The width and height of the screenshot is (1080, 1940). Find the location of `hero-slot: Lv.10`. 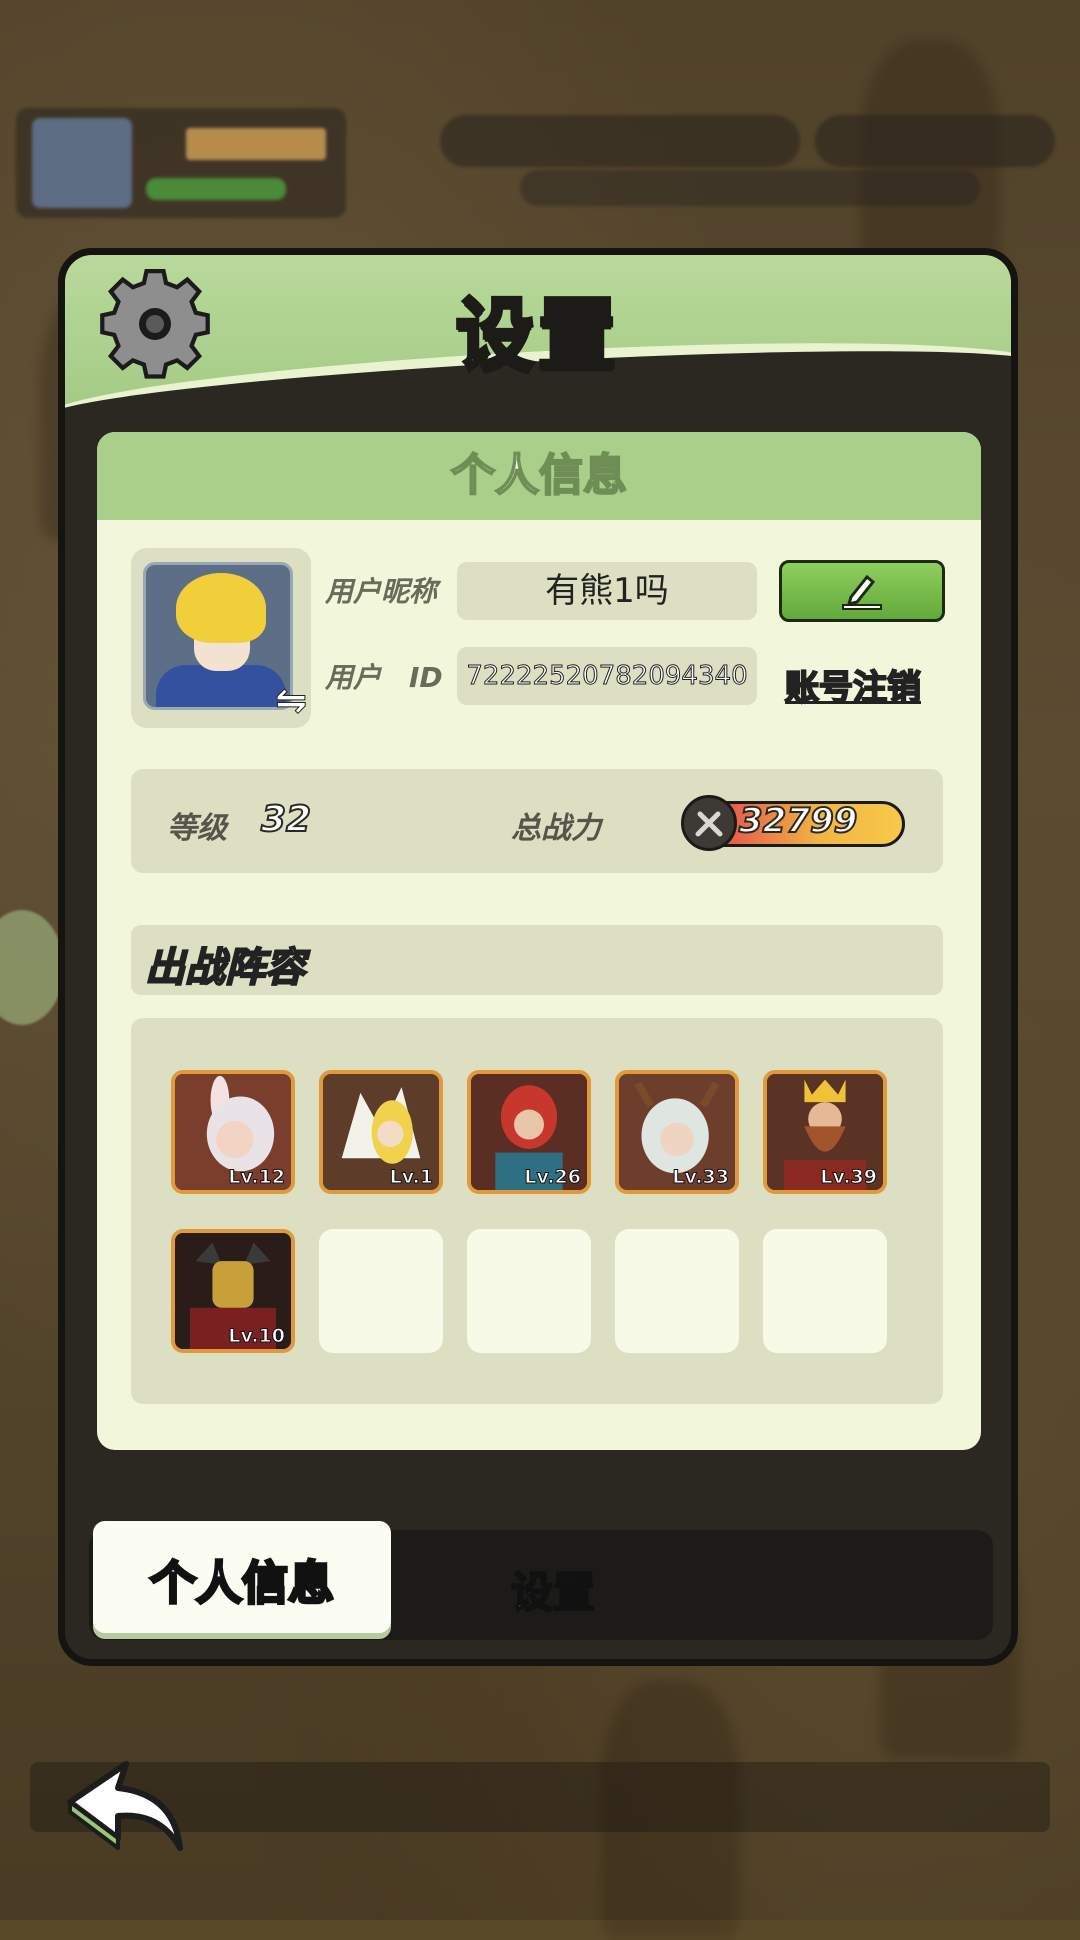

hero-slot: Lv.10 is located at coordinates (233, 1291).